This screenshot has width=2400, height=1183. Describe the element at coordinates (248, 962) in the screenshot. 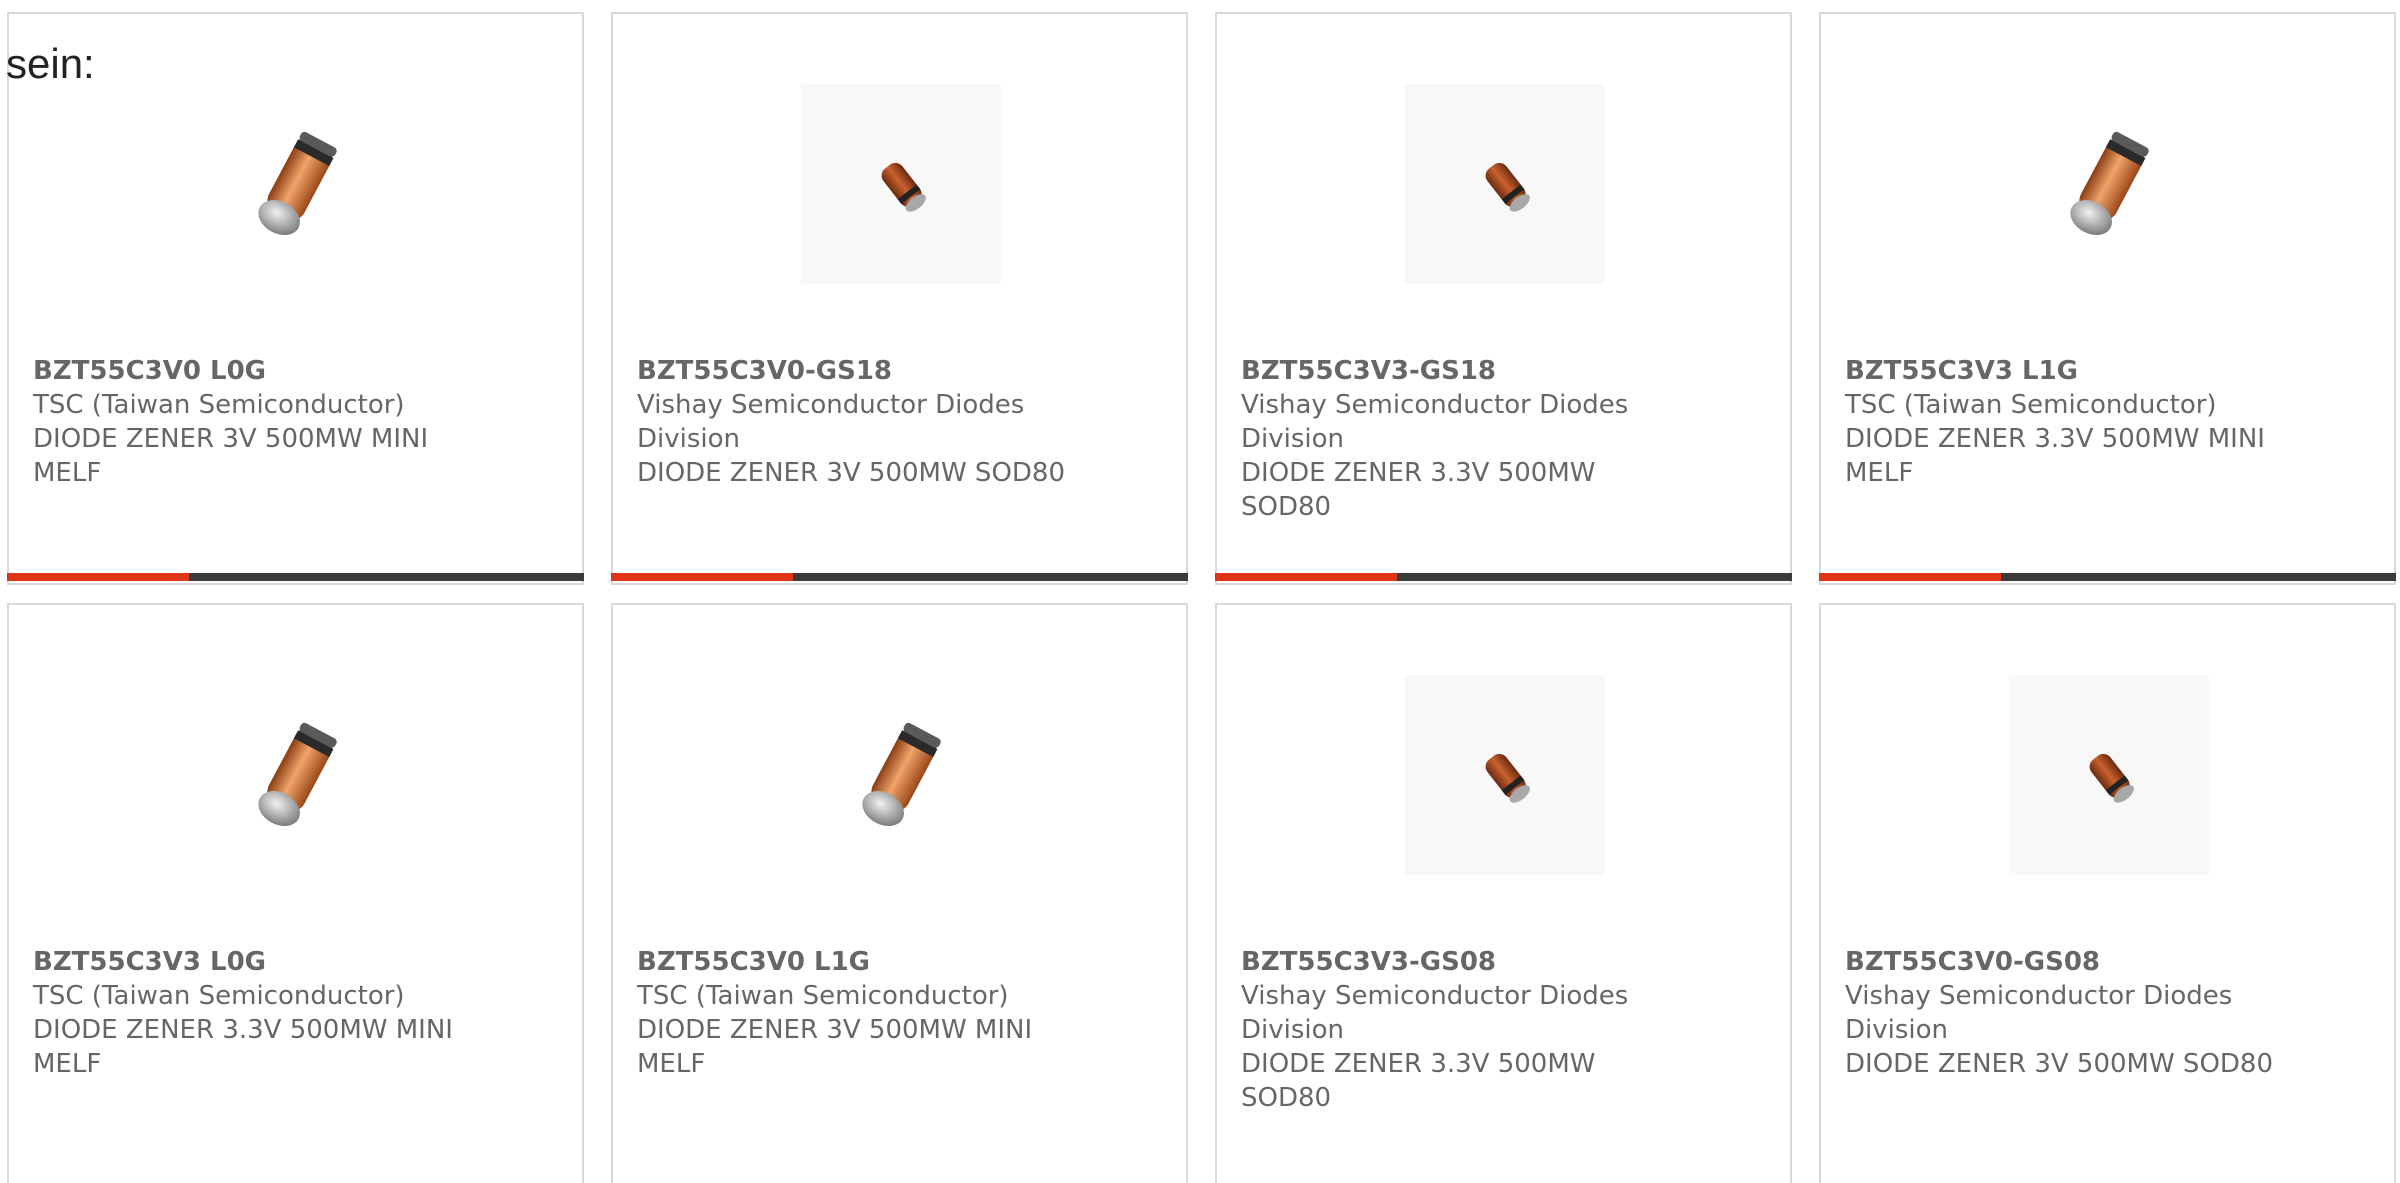

I see `part-number: BZT55C3V3 L0G` at that location.